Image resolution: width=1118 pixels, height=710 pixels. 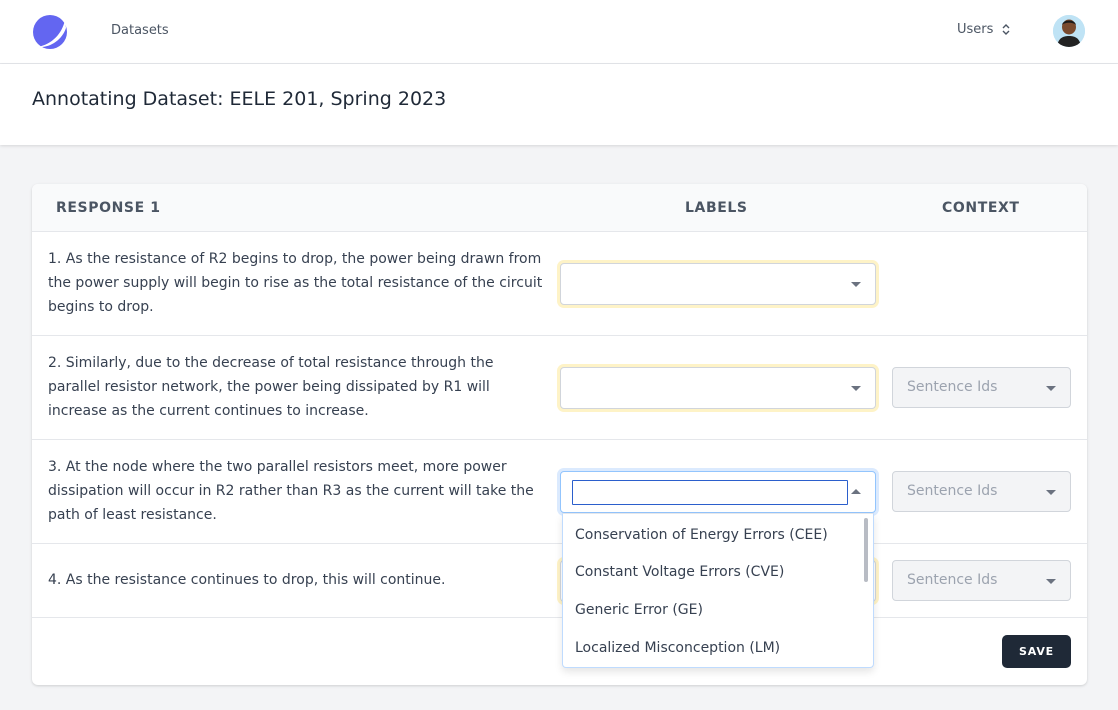 What do you see at coordinates (1006, 29) in the screenshot?
I see `chevron-up-down-icon` at bounding box center [1006, 29].